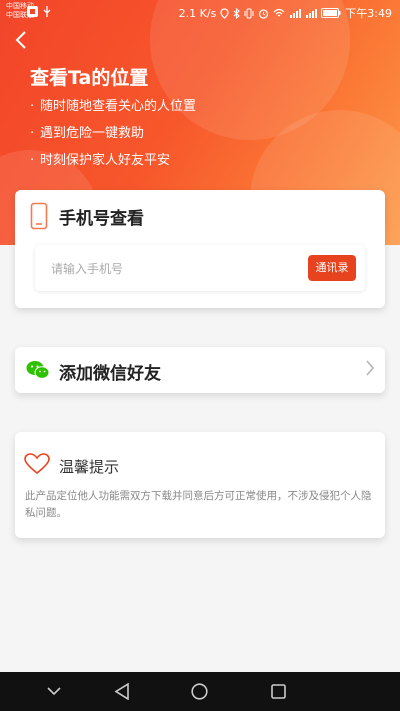 Image resolution: width=400 pixels, height=711 pixels. What do you see at coordinates (105, 160) in the screenshot?
I see `feature-text: 时刻保护家人好友平安` at bounding box center [105, 160].